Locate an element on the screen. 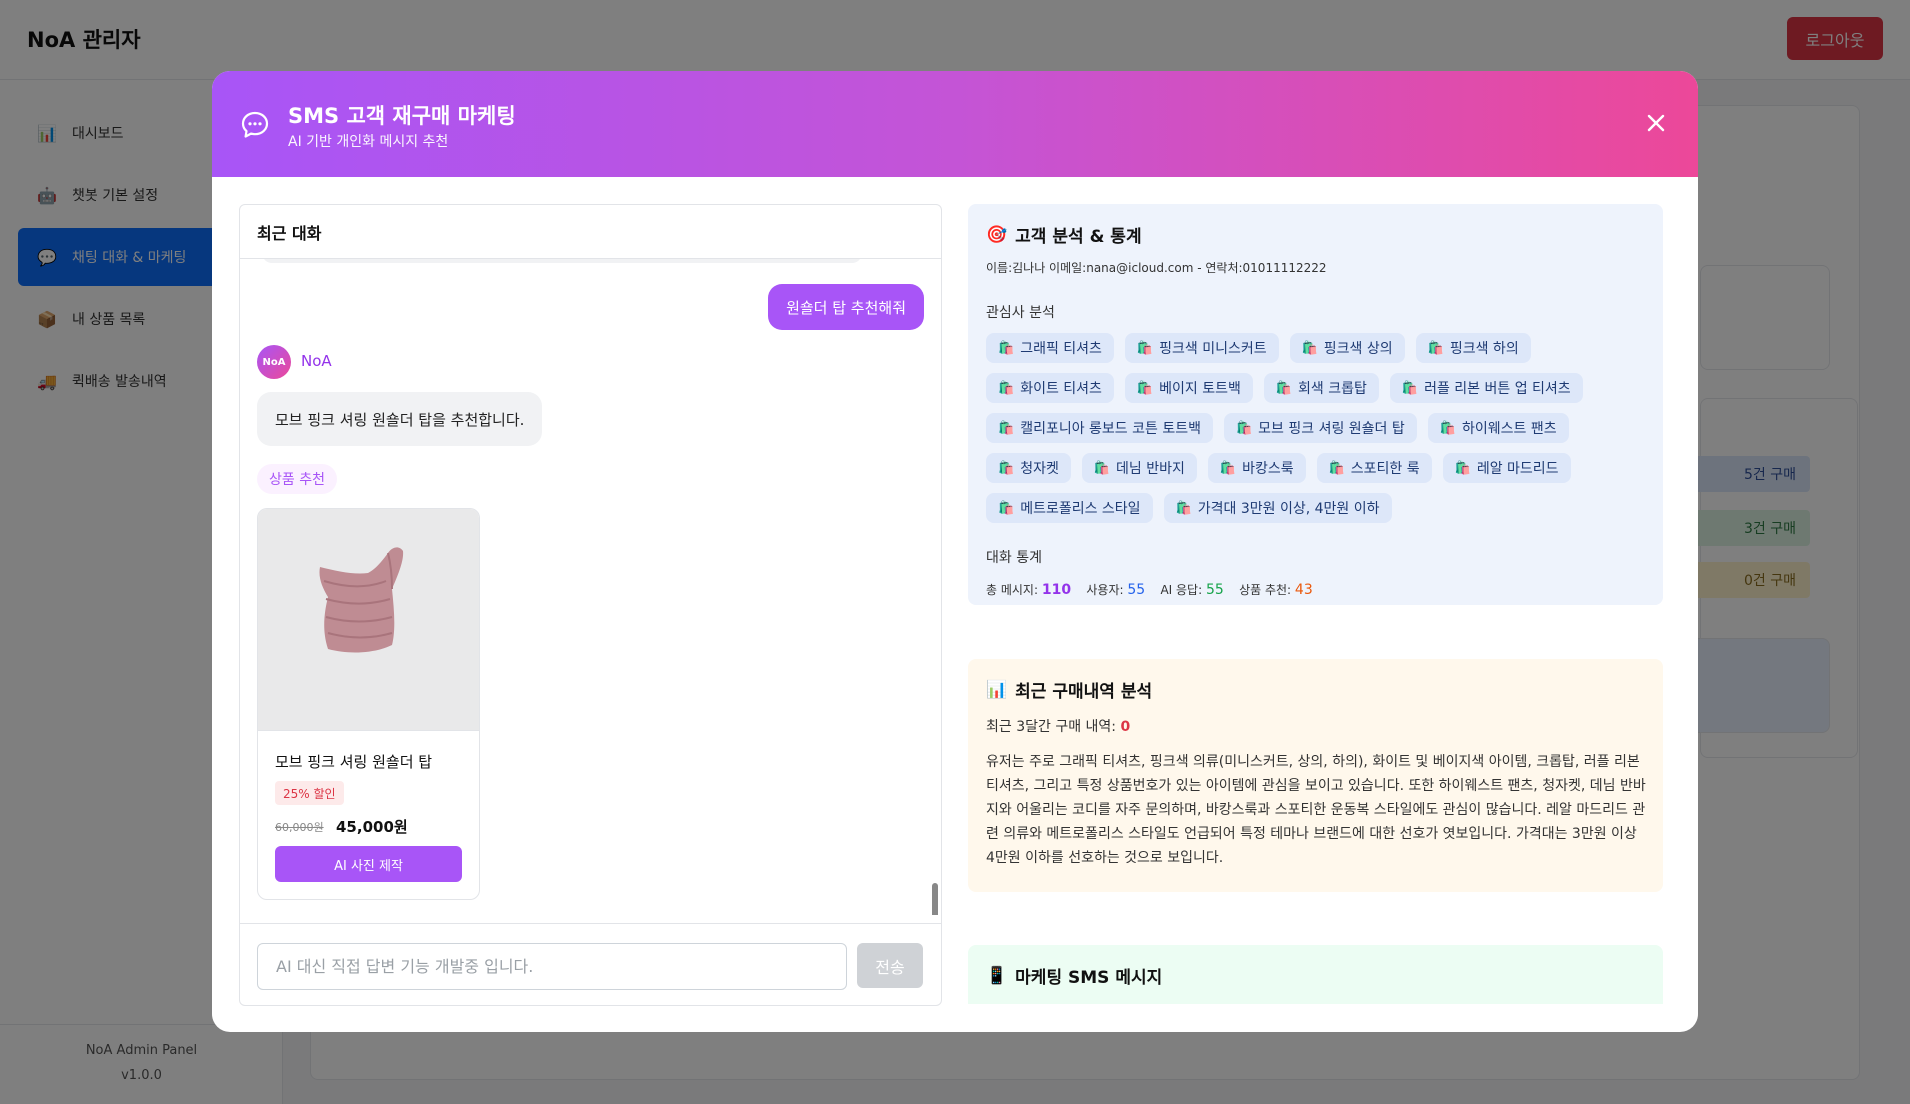 This screenshot has width=1910, height=1104. previous-message is located at coordinates (562, 261).